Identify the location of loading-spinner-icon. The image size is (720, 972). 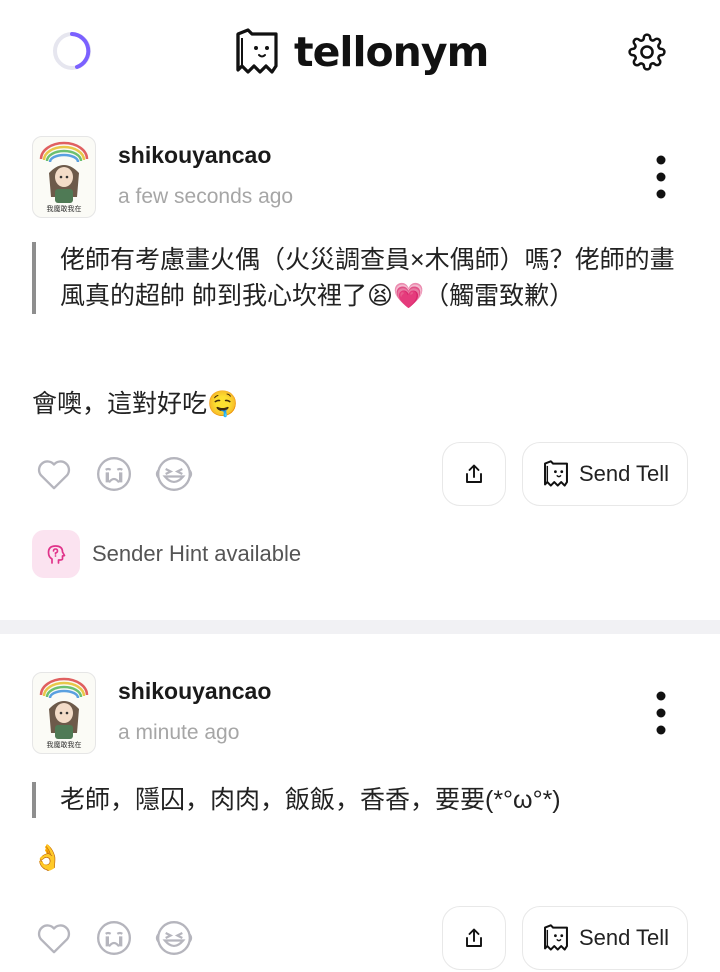
(72, 51).